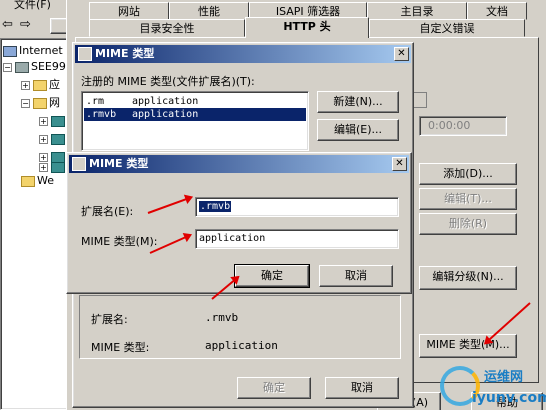 This screenshot has width=546, height=410. I want to click on delete-header-button: 删除(R), so click(468, 224).